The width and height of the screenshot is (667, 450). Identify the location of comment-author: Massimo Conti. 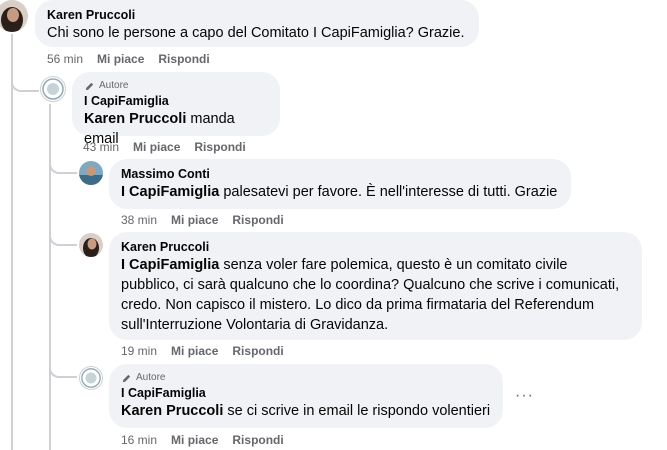
(340, 174).